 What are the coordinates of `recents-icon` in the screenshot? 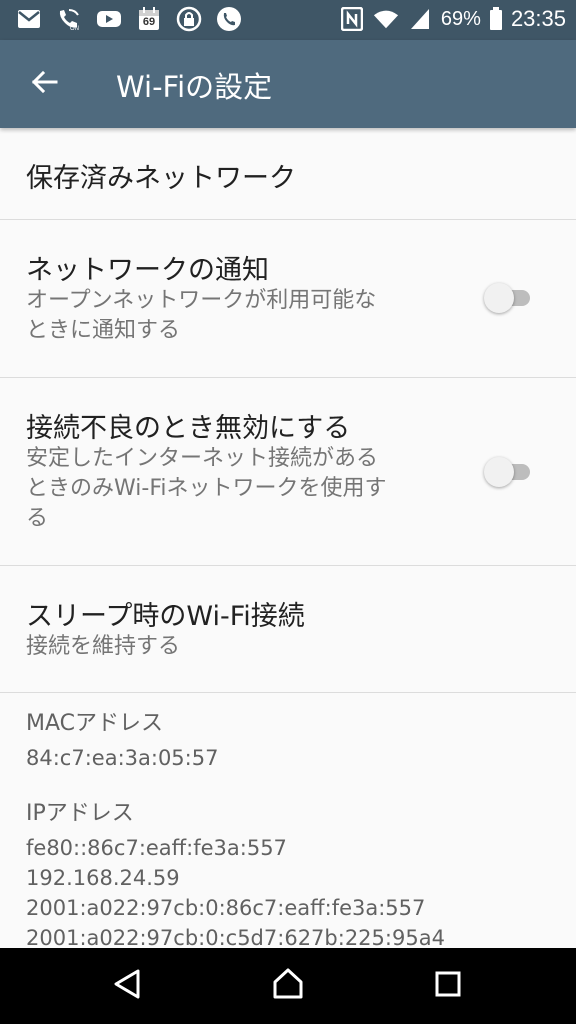 It's located at (448, 986).